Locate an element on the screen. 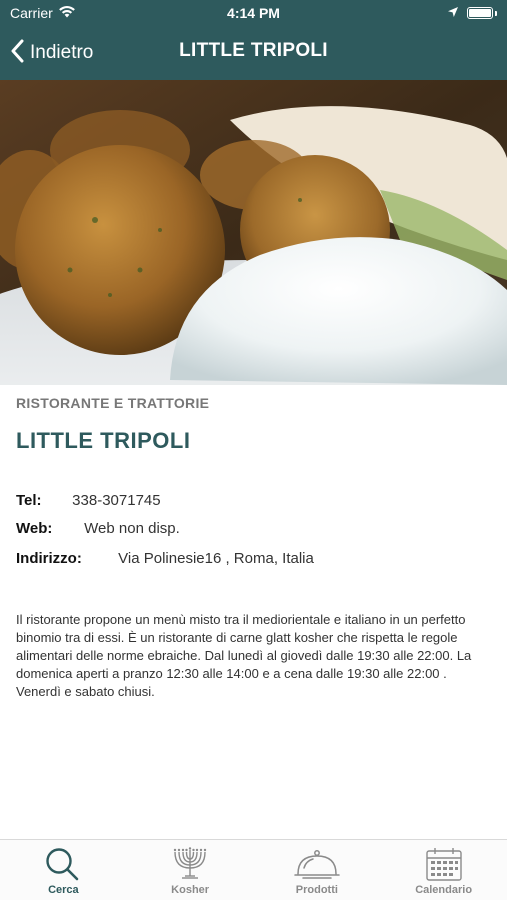  tab-calendario: Calendario is located at coordinates (443, 870).